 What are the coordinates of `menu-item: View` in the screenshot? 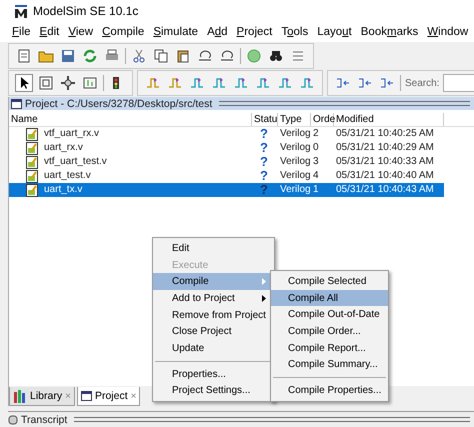 It's located at (81, 32).